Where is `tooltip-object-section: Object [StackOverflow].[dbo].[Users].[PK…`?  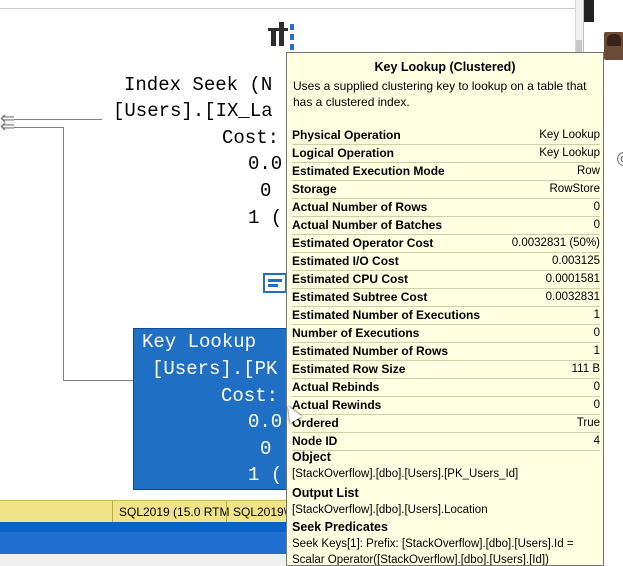
tooltip-object-section: Object [StackOverflow].[dbo].[Users].[PK… is located at coordinates (446, 465).